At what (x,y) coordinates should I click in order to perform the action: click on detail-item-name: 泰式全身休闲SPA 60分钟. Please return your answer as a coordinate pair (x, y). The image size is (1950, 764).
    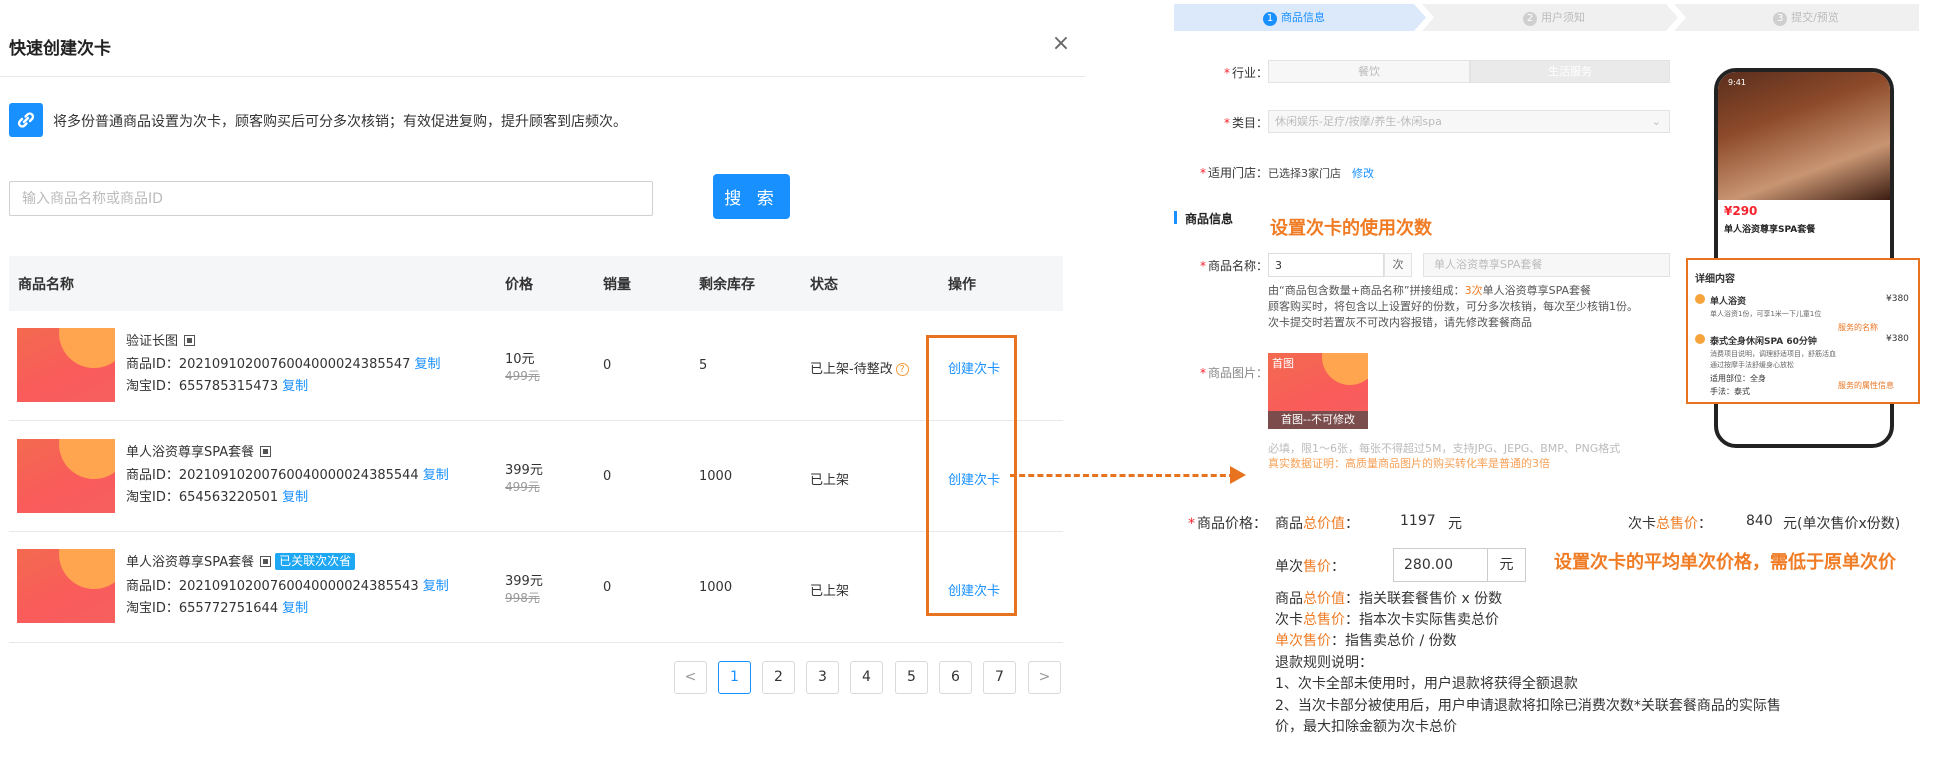
    Looking at the image, I should click on (1763, 342).